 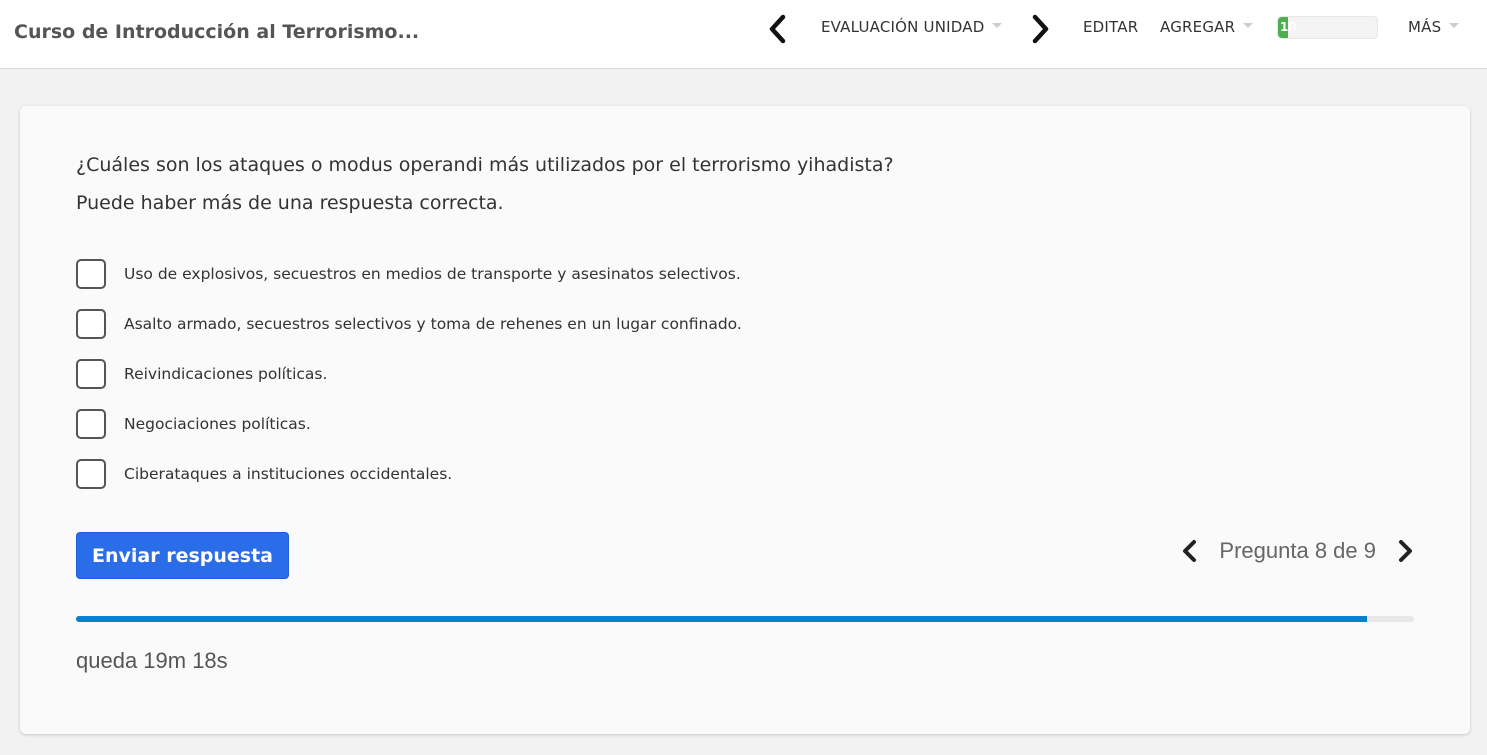 What do you see at coordinates (903, 27) in the screenshot?
I see `unit-menu-label: EVALUACIÓN UNIDAD` at bounding box center [903, 27].